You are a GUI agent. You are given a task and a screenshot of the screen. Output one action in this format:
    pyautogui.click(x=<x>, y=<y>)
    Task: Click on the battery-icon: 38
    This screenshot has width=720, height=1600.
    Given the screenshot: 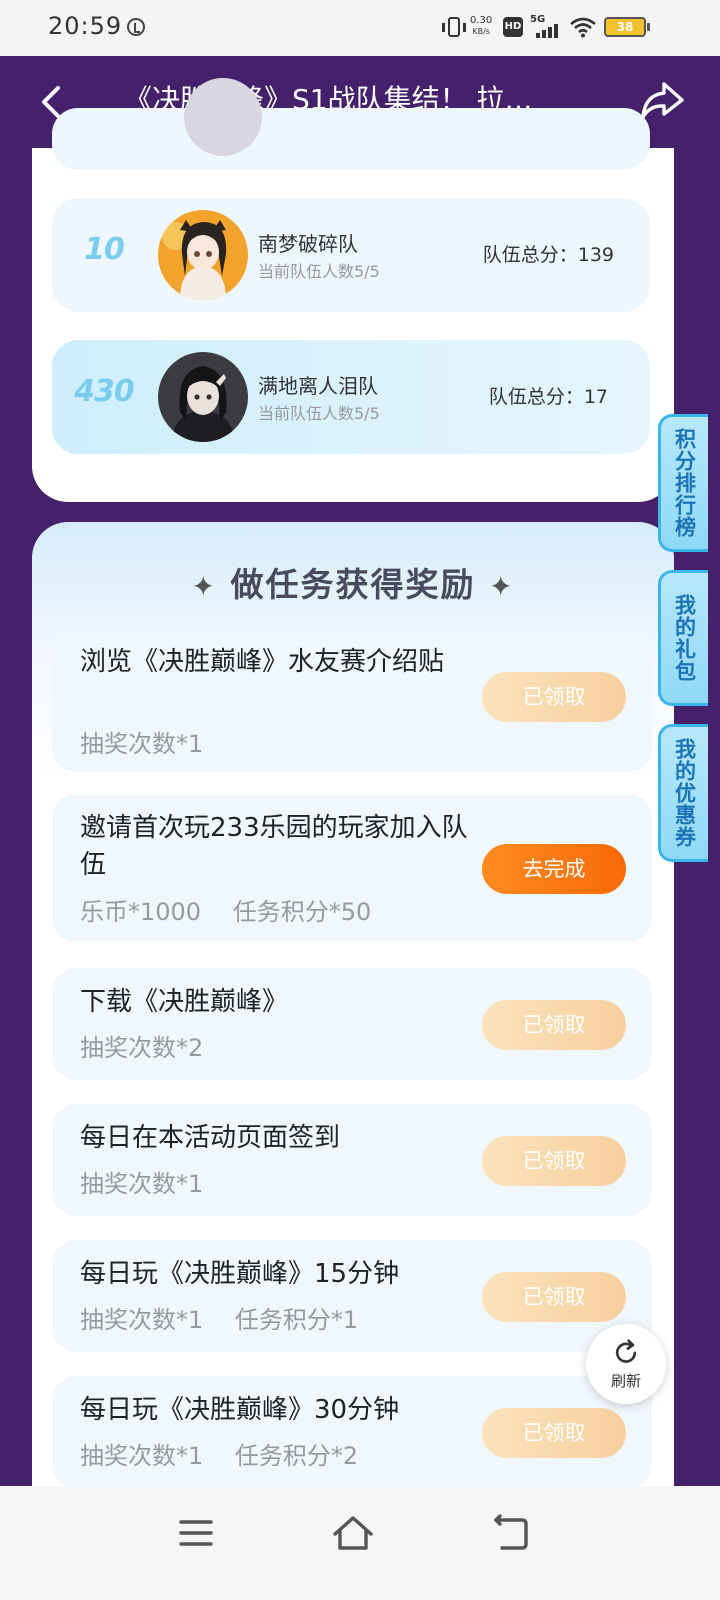 What is the action you would take?
    pyautogui.click(x=627, y=27)
    